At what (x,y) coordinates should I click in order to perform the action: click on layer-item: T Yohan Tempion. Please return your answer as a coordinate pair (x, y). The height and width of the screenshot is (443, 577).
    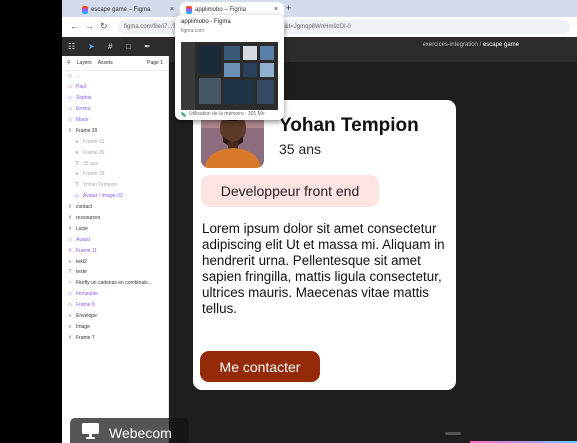
    Looking at the image, I should click on (115, 185).